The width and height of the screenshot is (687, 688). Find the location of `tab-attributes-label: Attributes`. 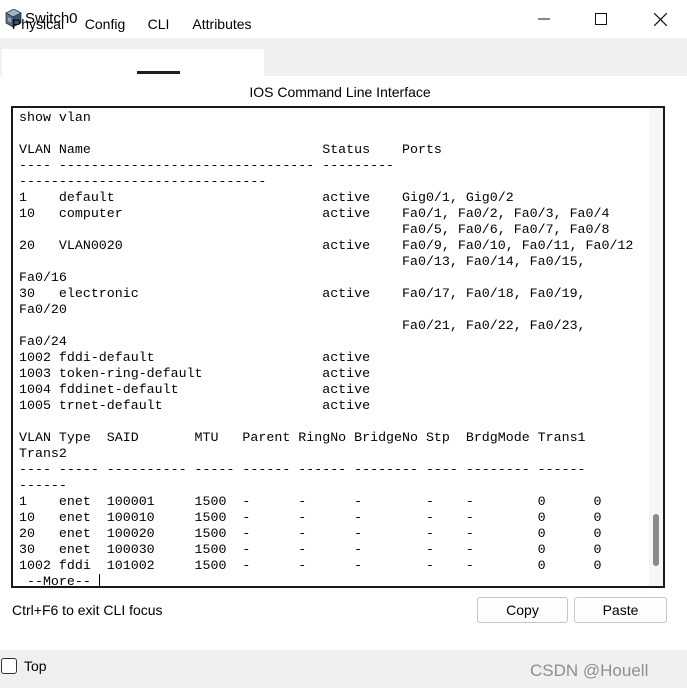

tab-attributes-label: Attributes is located at coordinates (222, 24).